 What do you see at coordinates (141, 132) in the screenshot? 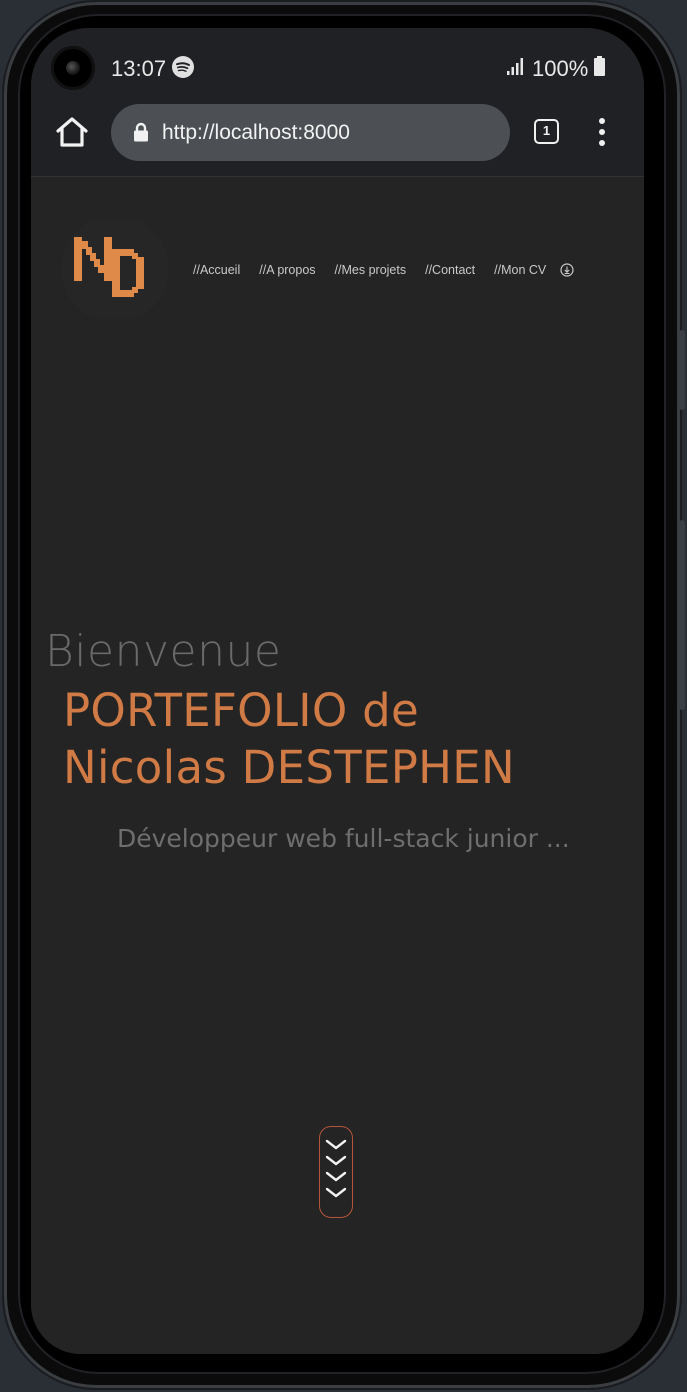
I see `lock-icon` at bounding box center [141, 132].